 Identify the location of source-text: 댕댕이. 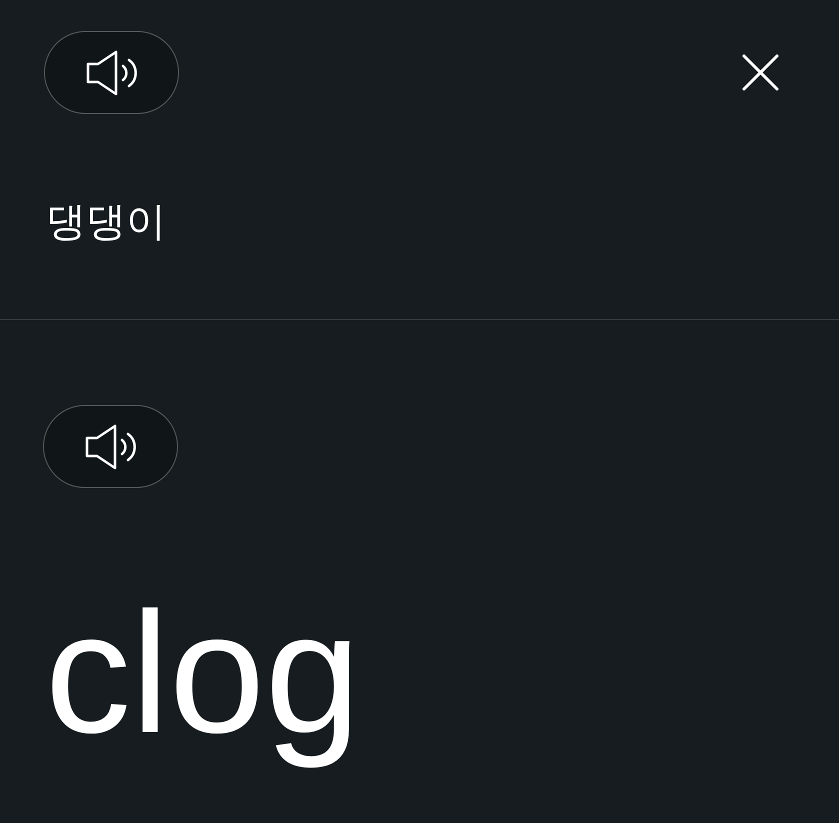
(106, 222).